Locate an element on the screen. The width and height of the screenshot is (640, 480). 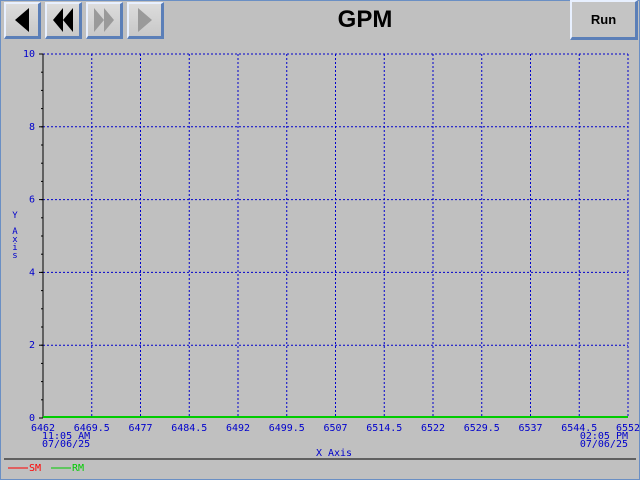
x-tick-label: 6522 is located at coordinates (433, 428).